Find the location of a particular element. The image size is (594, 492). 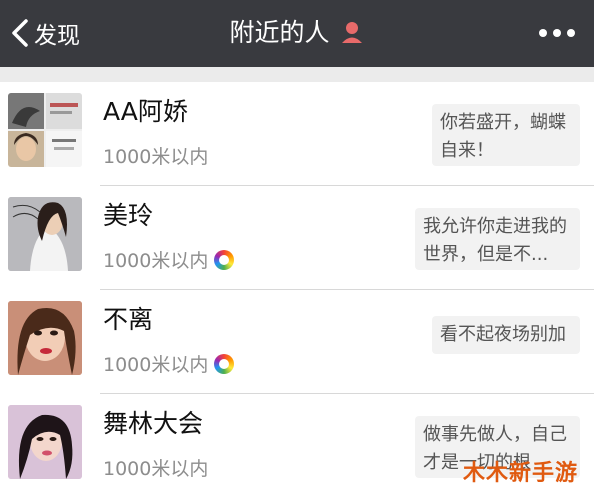

more-dots-icon is located at coordinates (557, 33).